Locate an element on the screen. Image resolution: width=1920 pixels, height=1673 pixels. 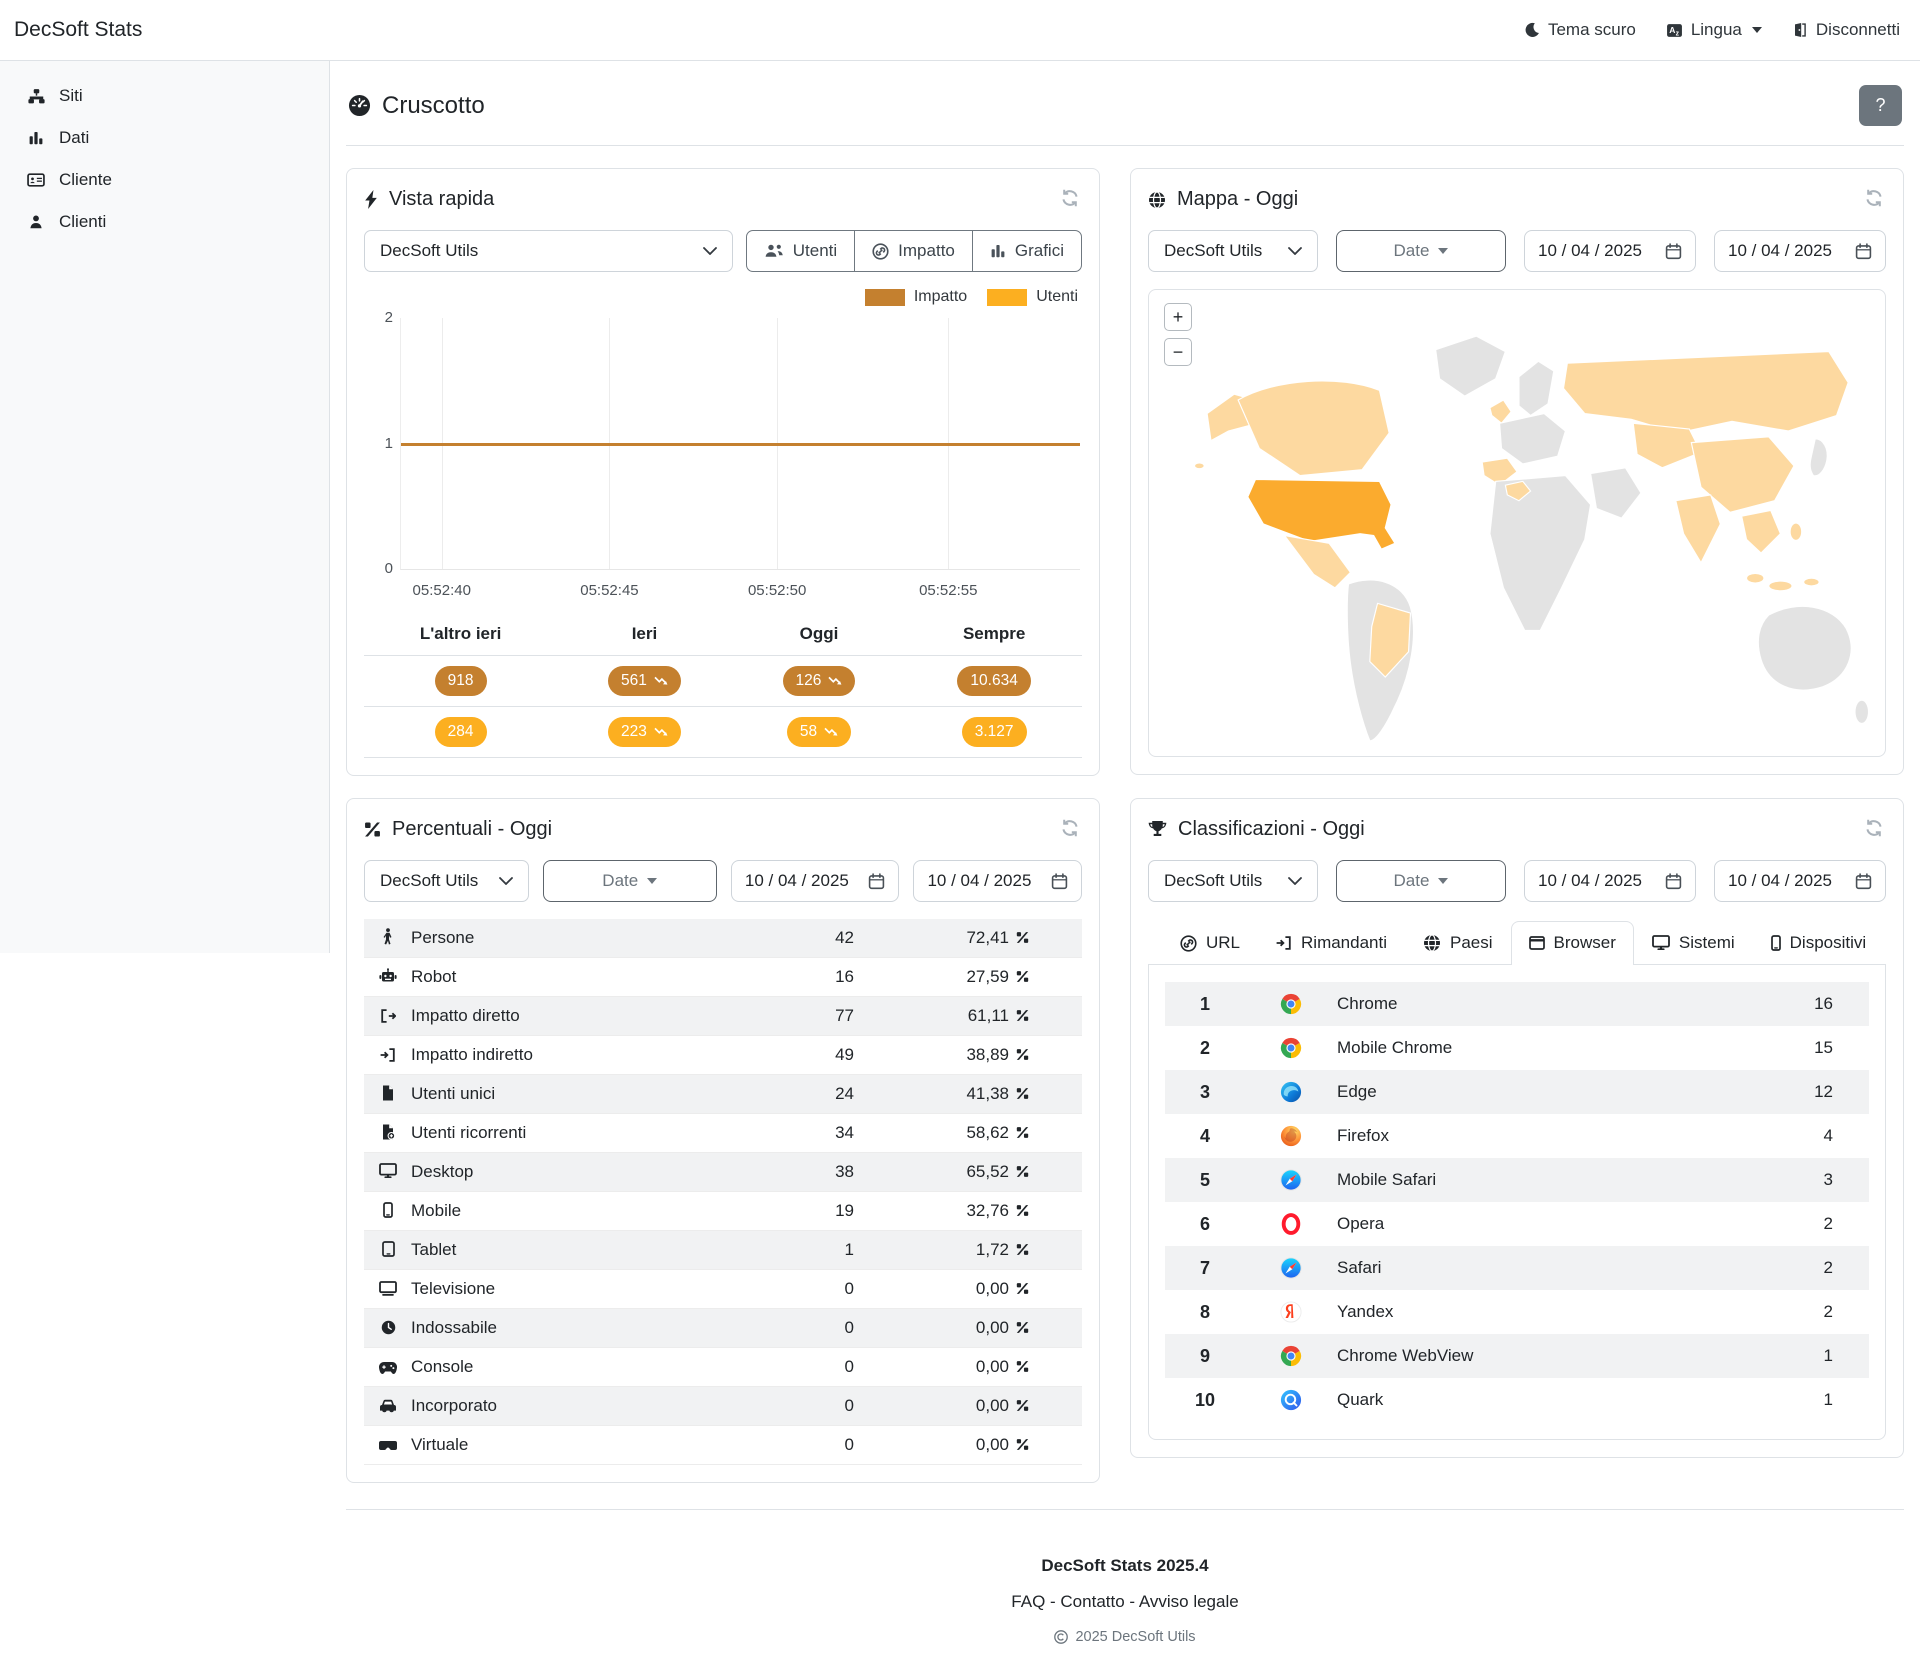
sidebar-item-siti: Siti is located at coordinates (164, 96).